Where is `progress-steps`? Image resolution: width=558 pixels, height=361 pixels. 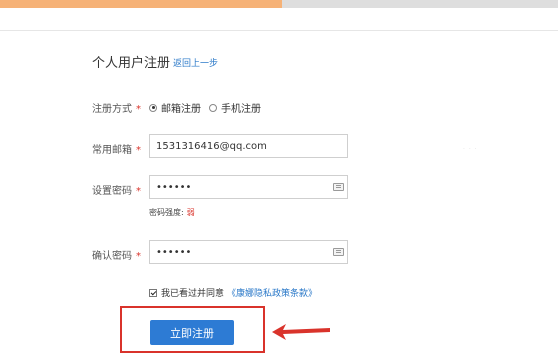
progress-steps is located at coordinates (279, 4).